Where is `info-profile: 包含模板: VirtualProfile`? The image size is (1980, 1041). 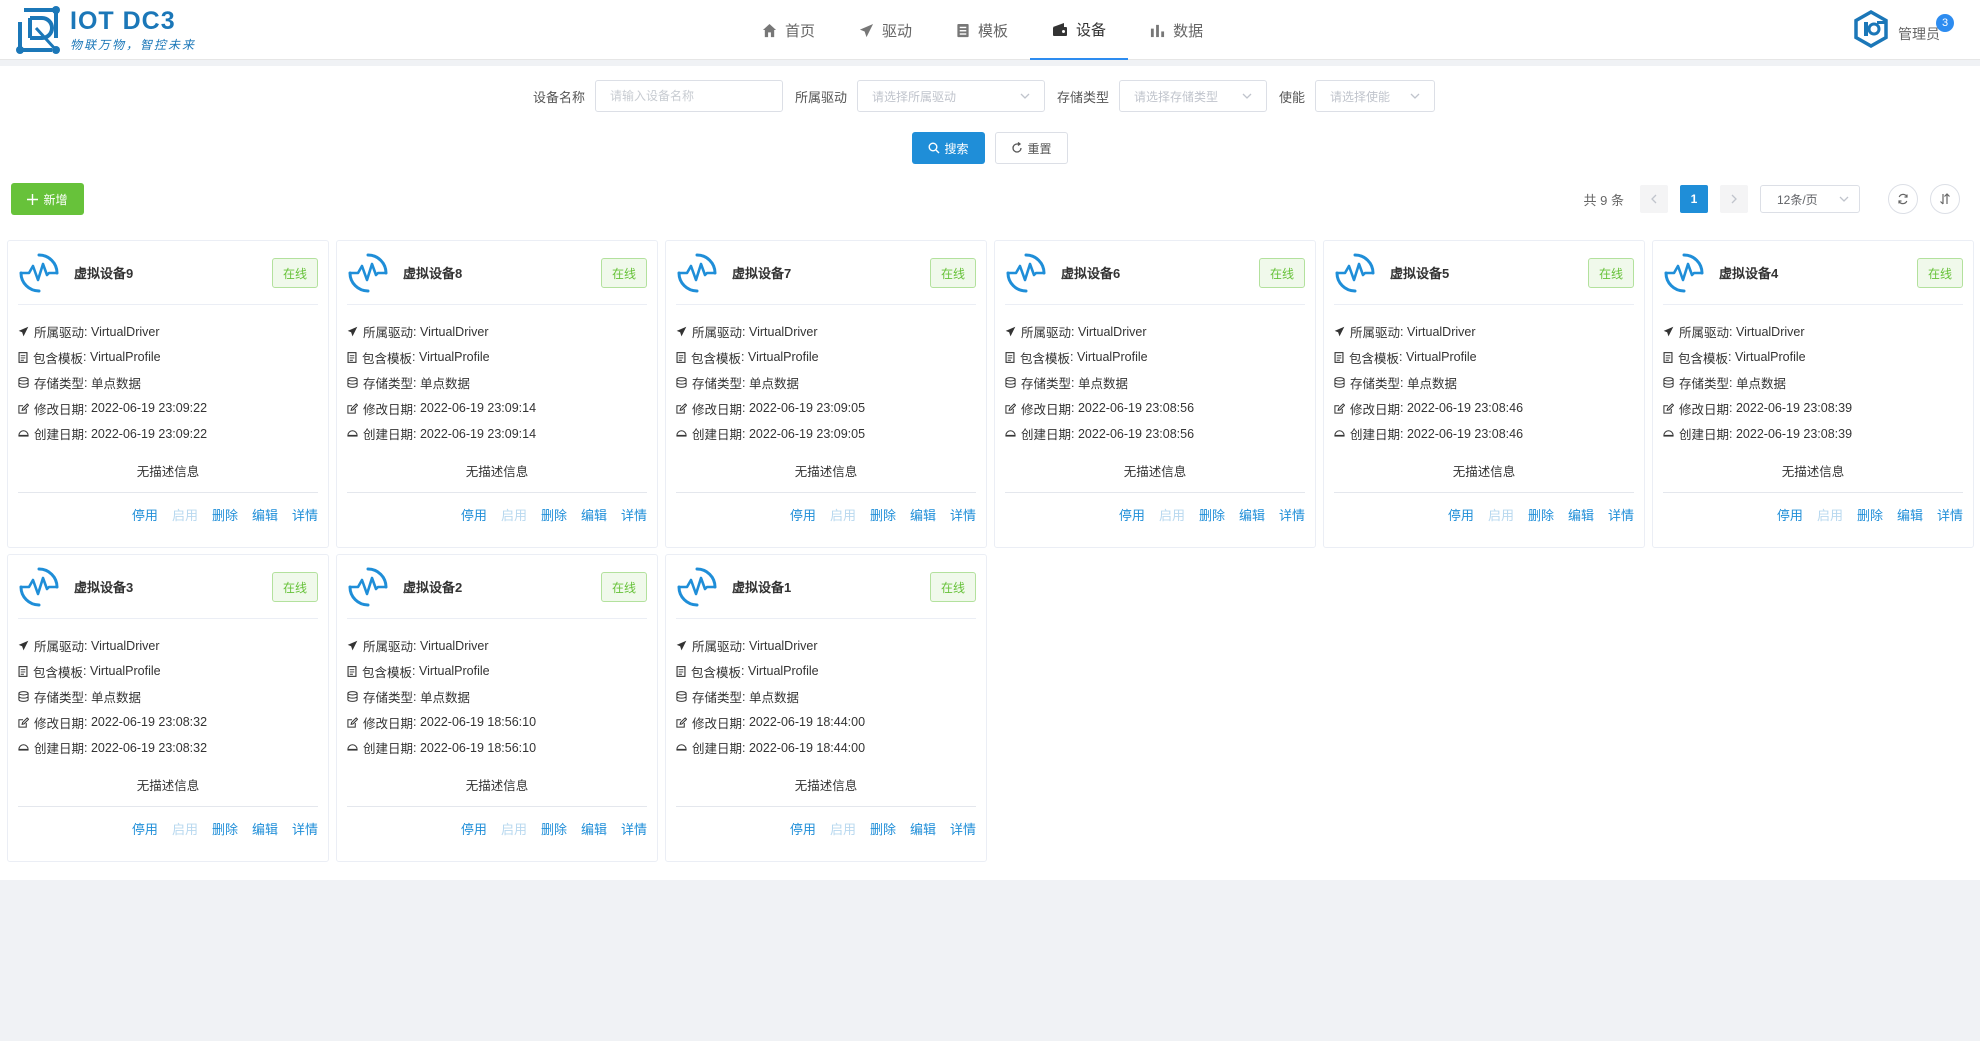
info-profile: 包含模板: VirtualProfile is located at coordinates (497, 672).